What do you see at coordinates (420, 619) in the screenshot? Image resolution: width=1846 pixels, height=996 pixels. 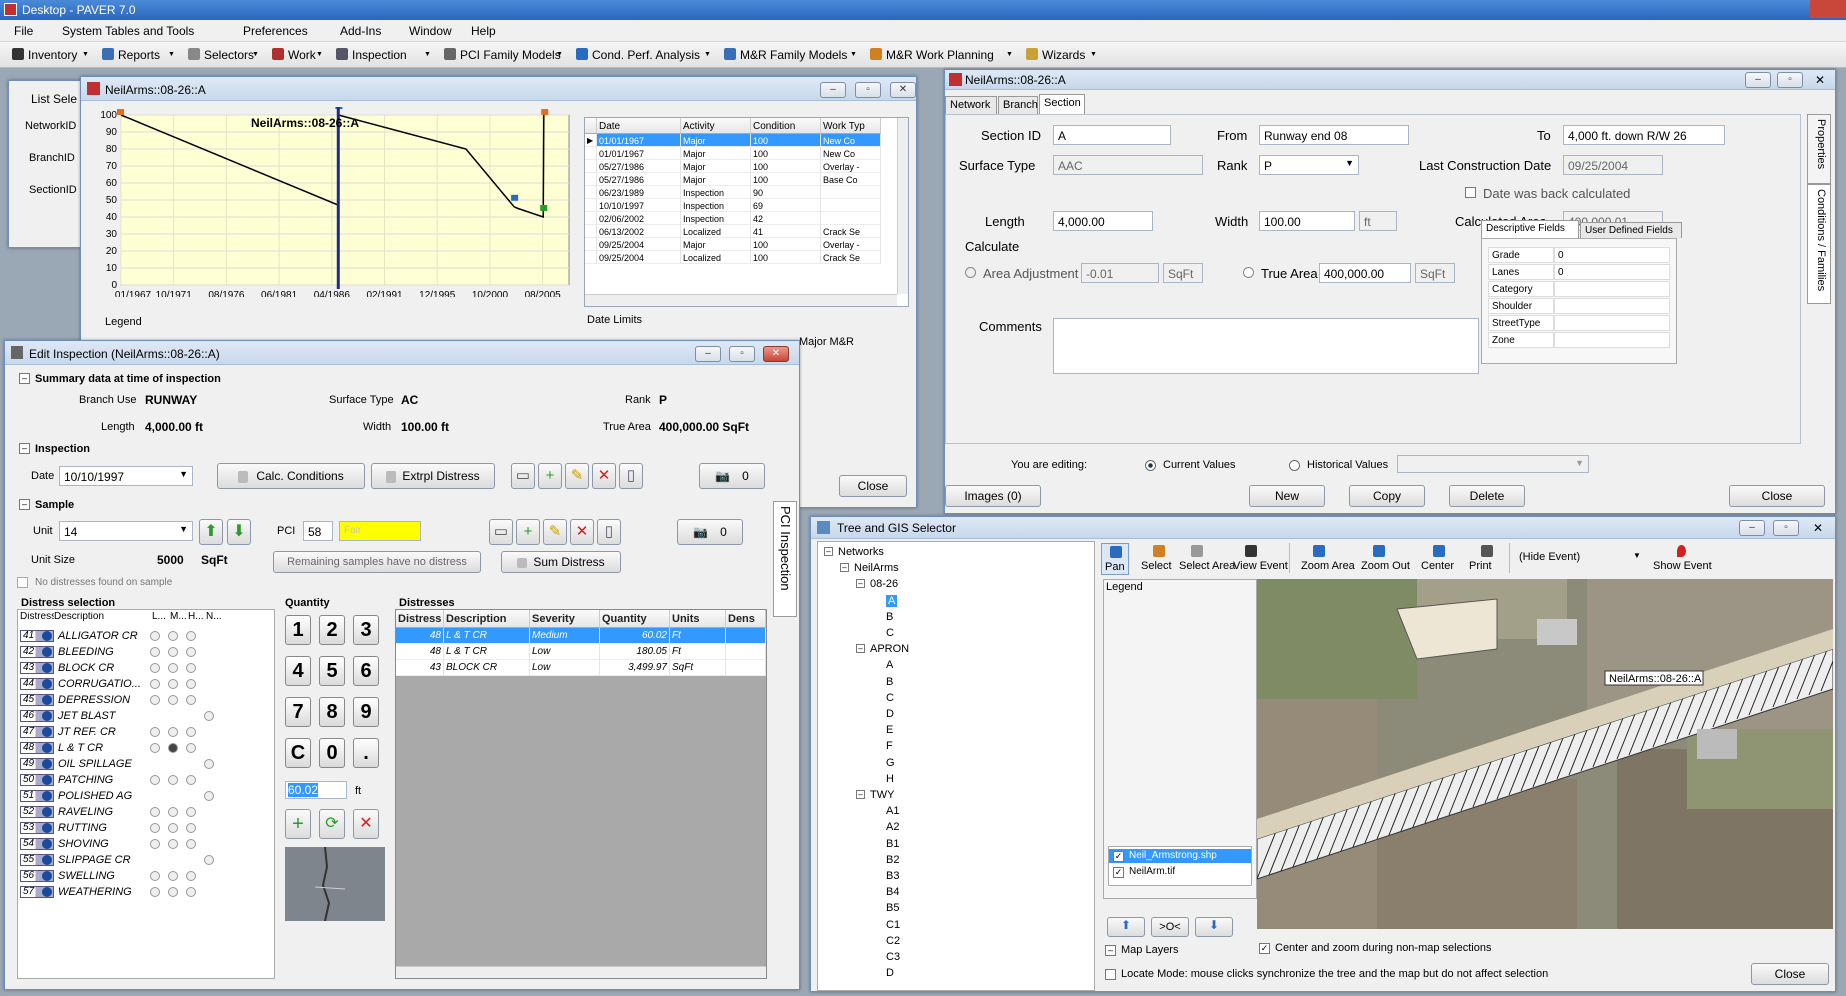 I see `distresses-column-header: Distress` at bounding box center [420, 619].